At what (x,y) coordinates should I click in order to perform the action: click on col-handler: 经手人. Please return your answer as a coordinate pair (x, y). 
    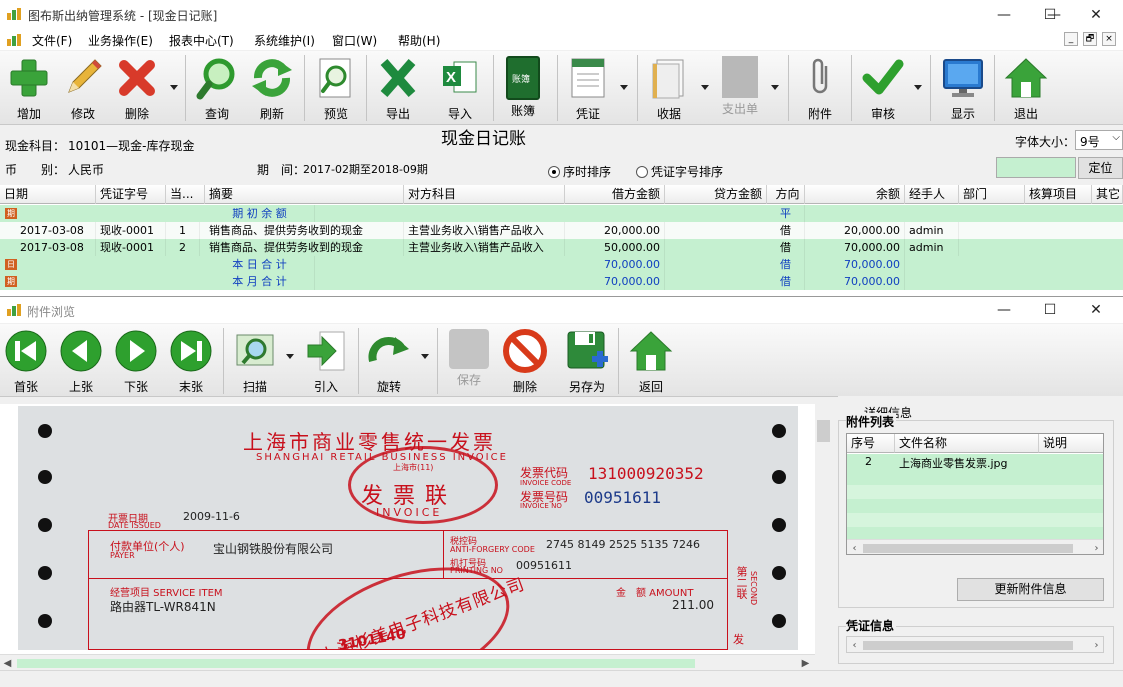
    Looking at the image, I should click on (932, 194).